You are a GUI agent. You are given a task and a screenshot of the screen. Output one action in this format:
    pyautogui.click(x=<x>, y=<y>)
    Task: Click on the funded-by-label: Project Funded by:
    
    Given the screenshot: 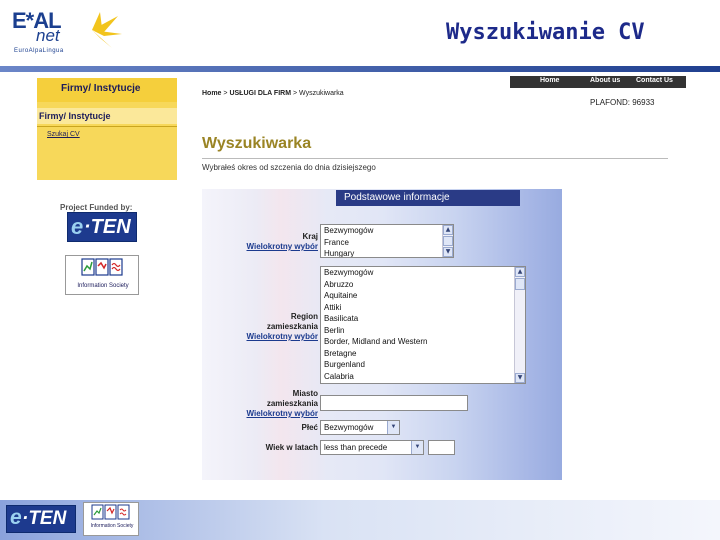 What is the action you would take?
    pyautogui.click(x=96, y=207)
    